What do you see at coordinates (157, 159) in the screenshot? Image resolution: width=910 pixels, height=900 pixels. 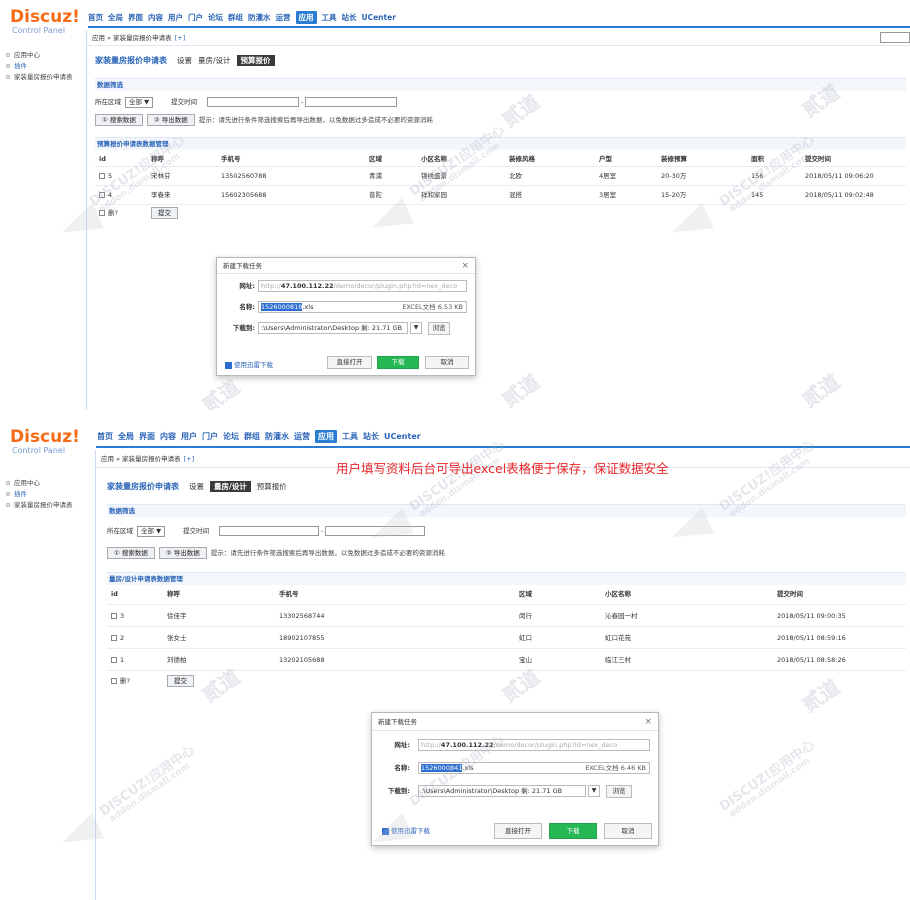 I see `col-name: 称呼` at bounding box center [157, 159].